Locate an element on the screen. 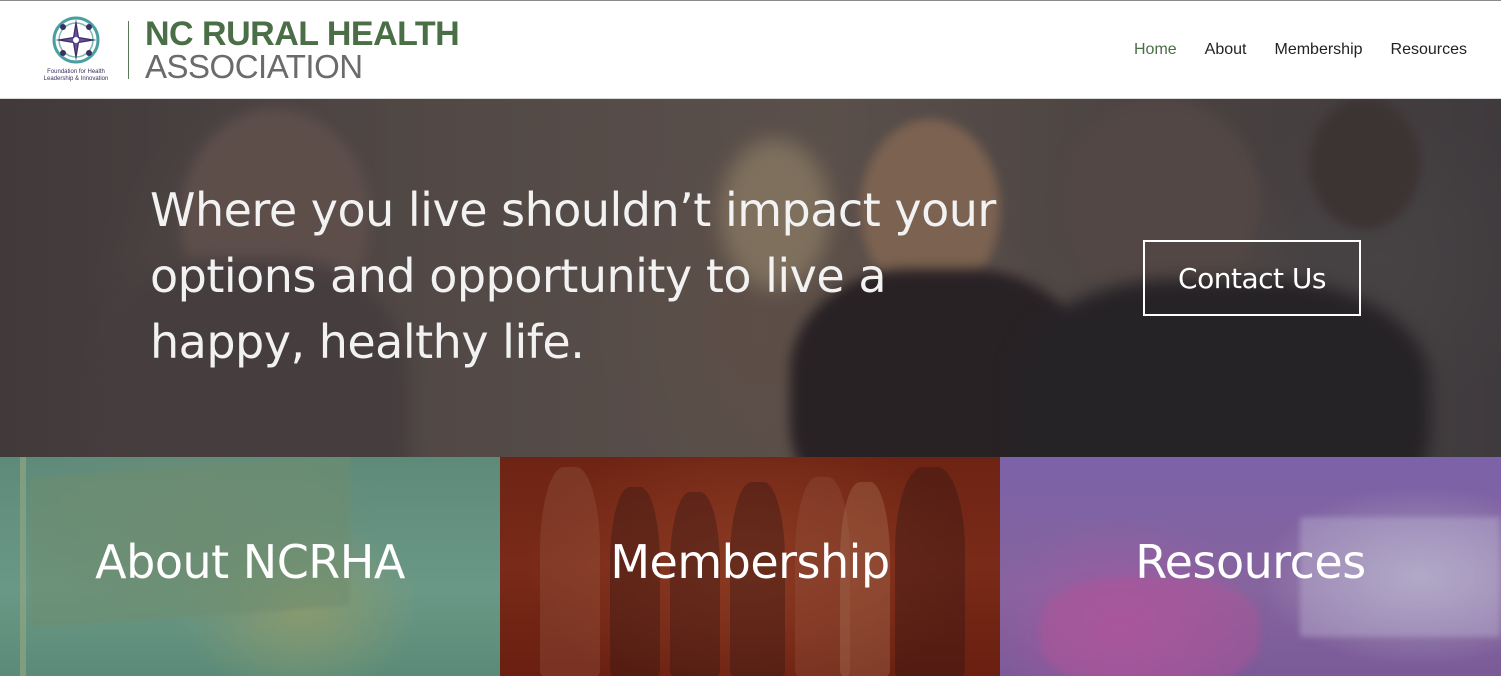 The width and height of the screenshot is (1501, 676). contact-us-button: Contact Us is located at coordinates (1252, 278).